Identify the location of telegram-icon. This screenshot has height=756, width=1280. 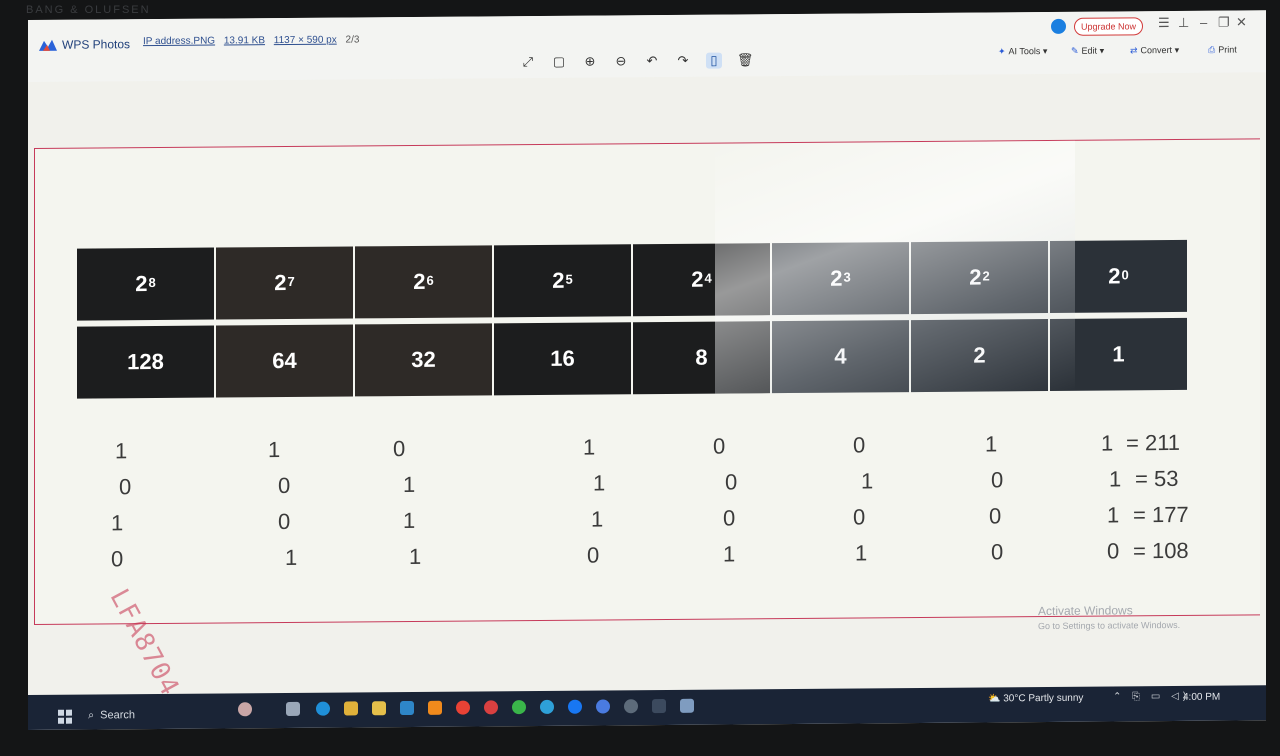
(547, 706).